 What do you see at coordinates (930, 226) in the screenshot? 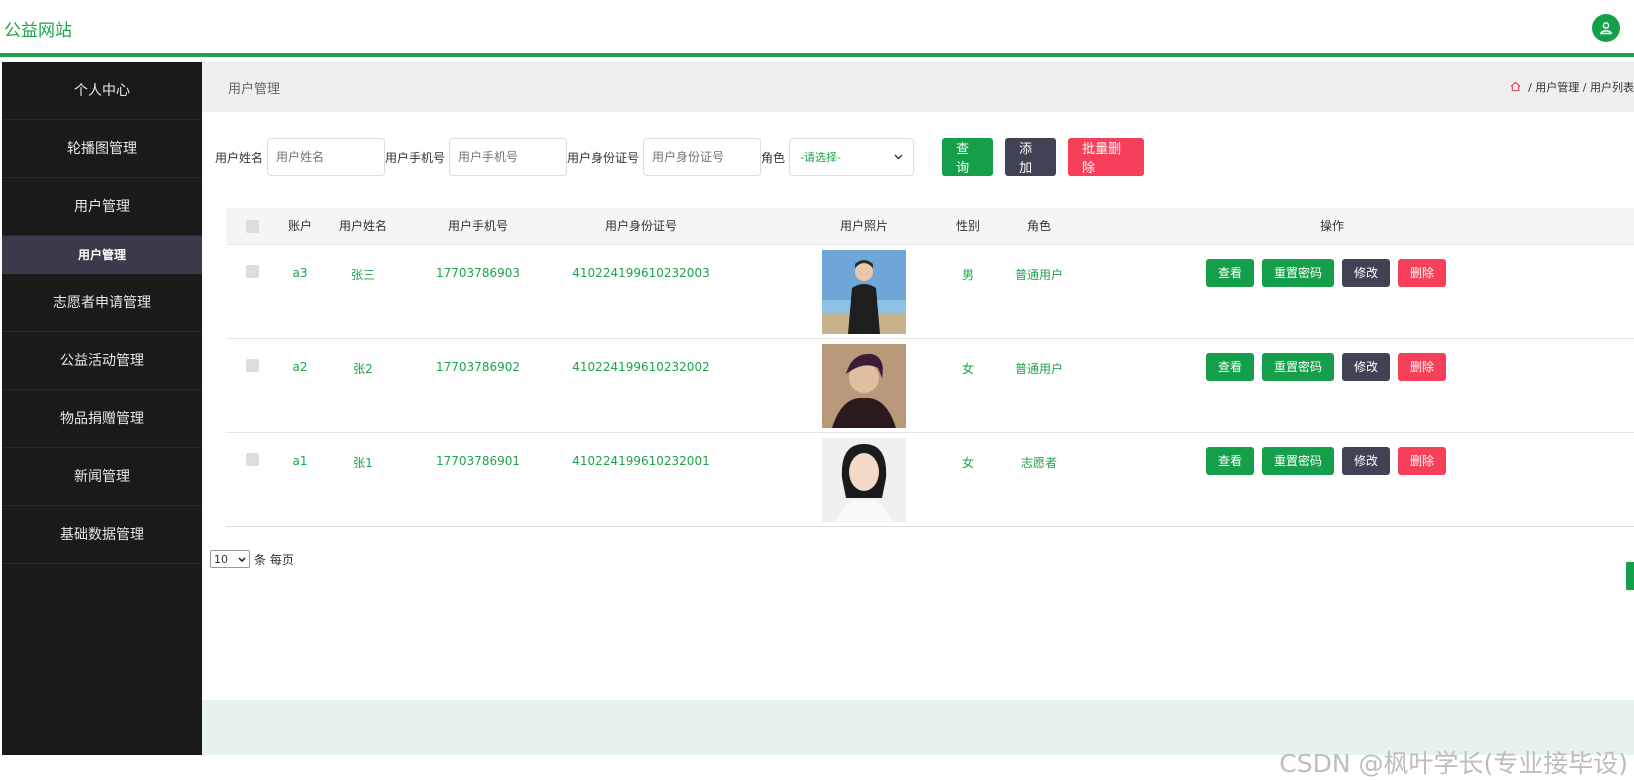
I see `table-header: 账户 用户姓名 用户手机号 用户身份证号 用户照片 性别 角色 操作` at bounding box center [930, 226].